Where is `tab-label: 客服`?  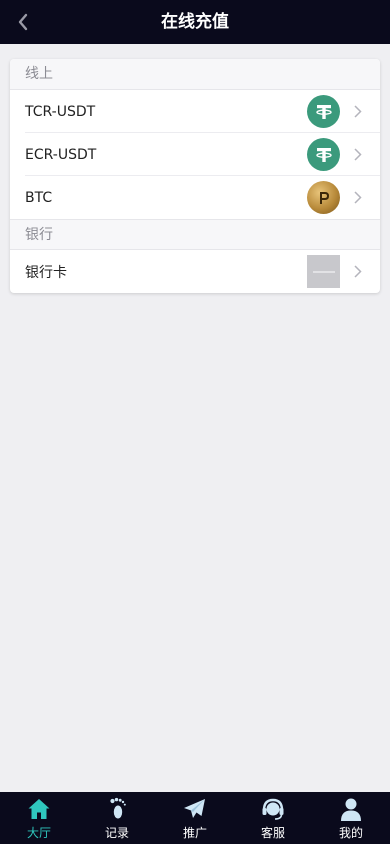 tab-label: 客服 is located at coordinates (272, 833).